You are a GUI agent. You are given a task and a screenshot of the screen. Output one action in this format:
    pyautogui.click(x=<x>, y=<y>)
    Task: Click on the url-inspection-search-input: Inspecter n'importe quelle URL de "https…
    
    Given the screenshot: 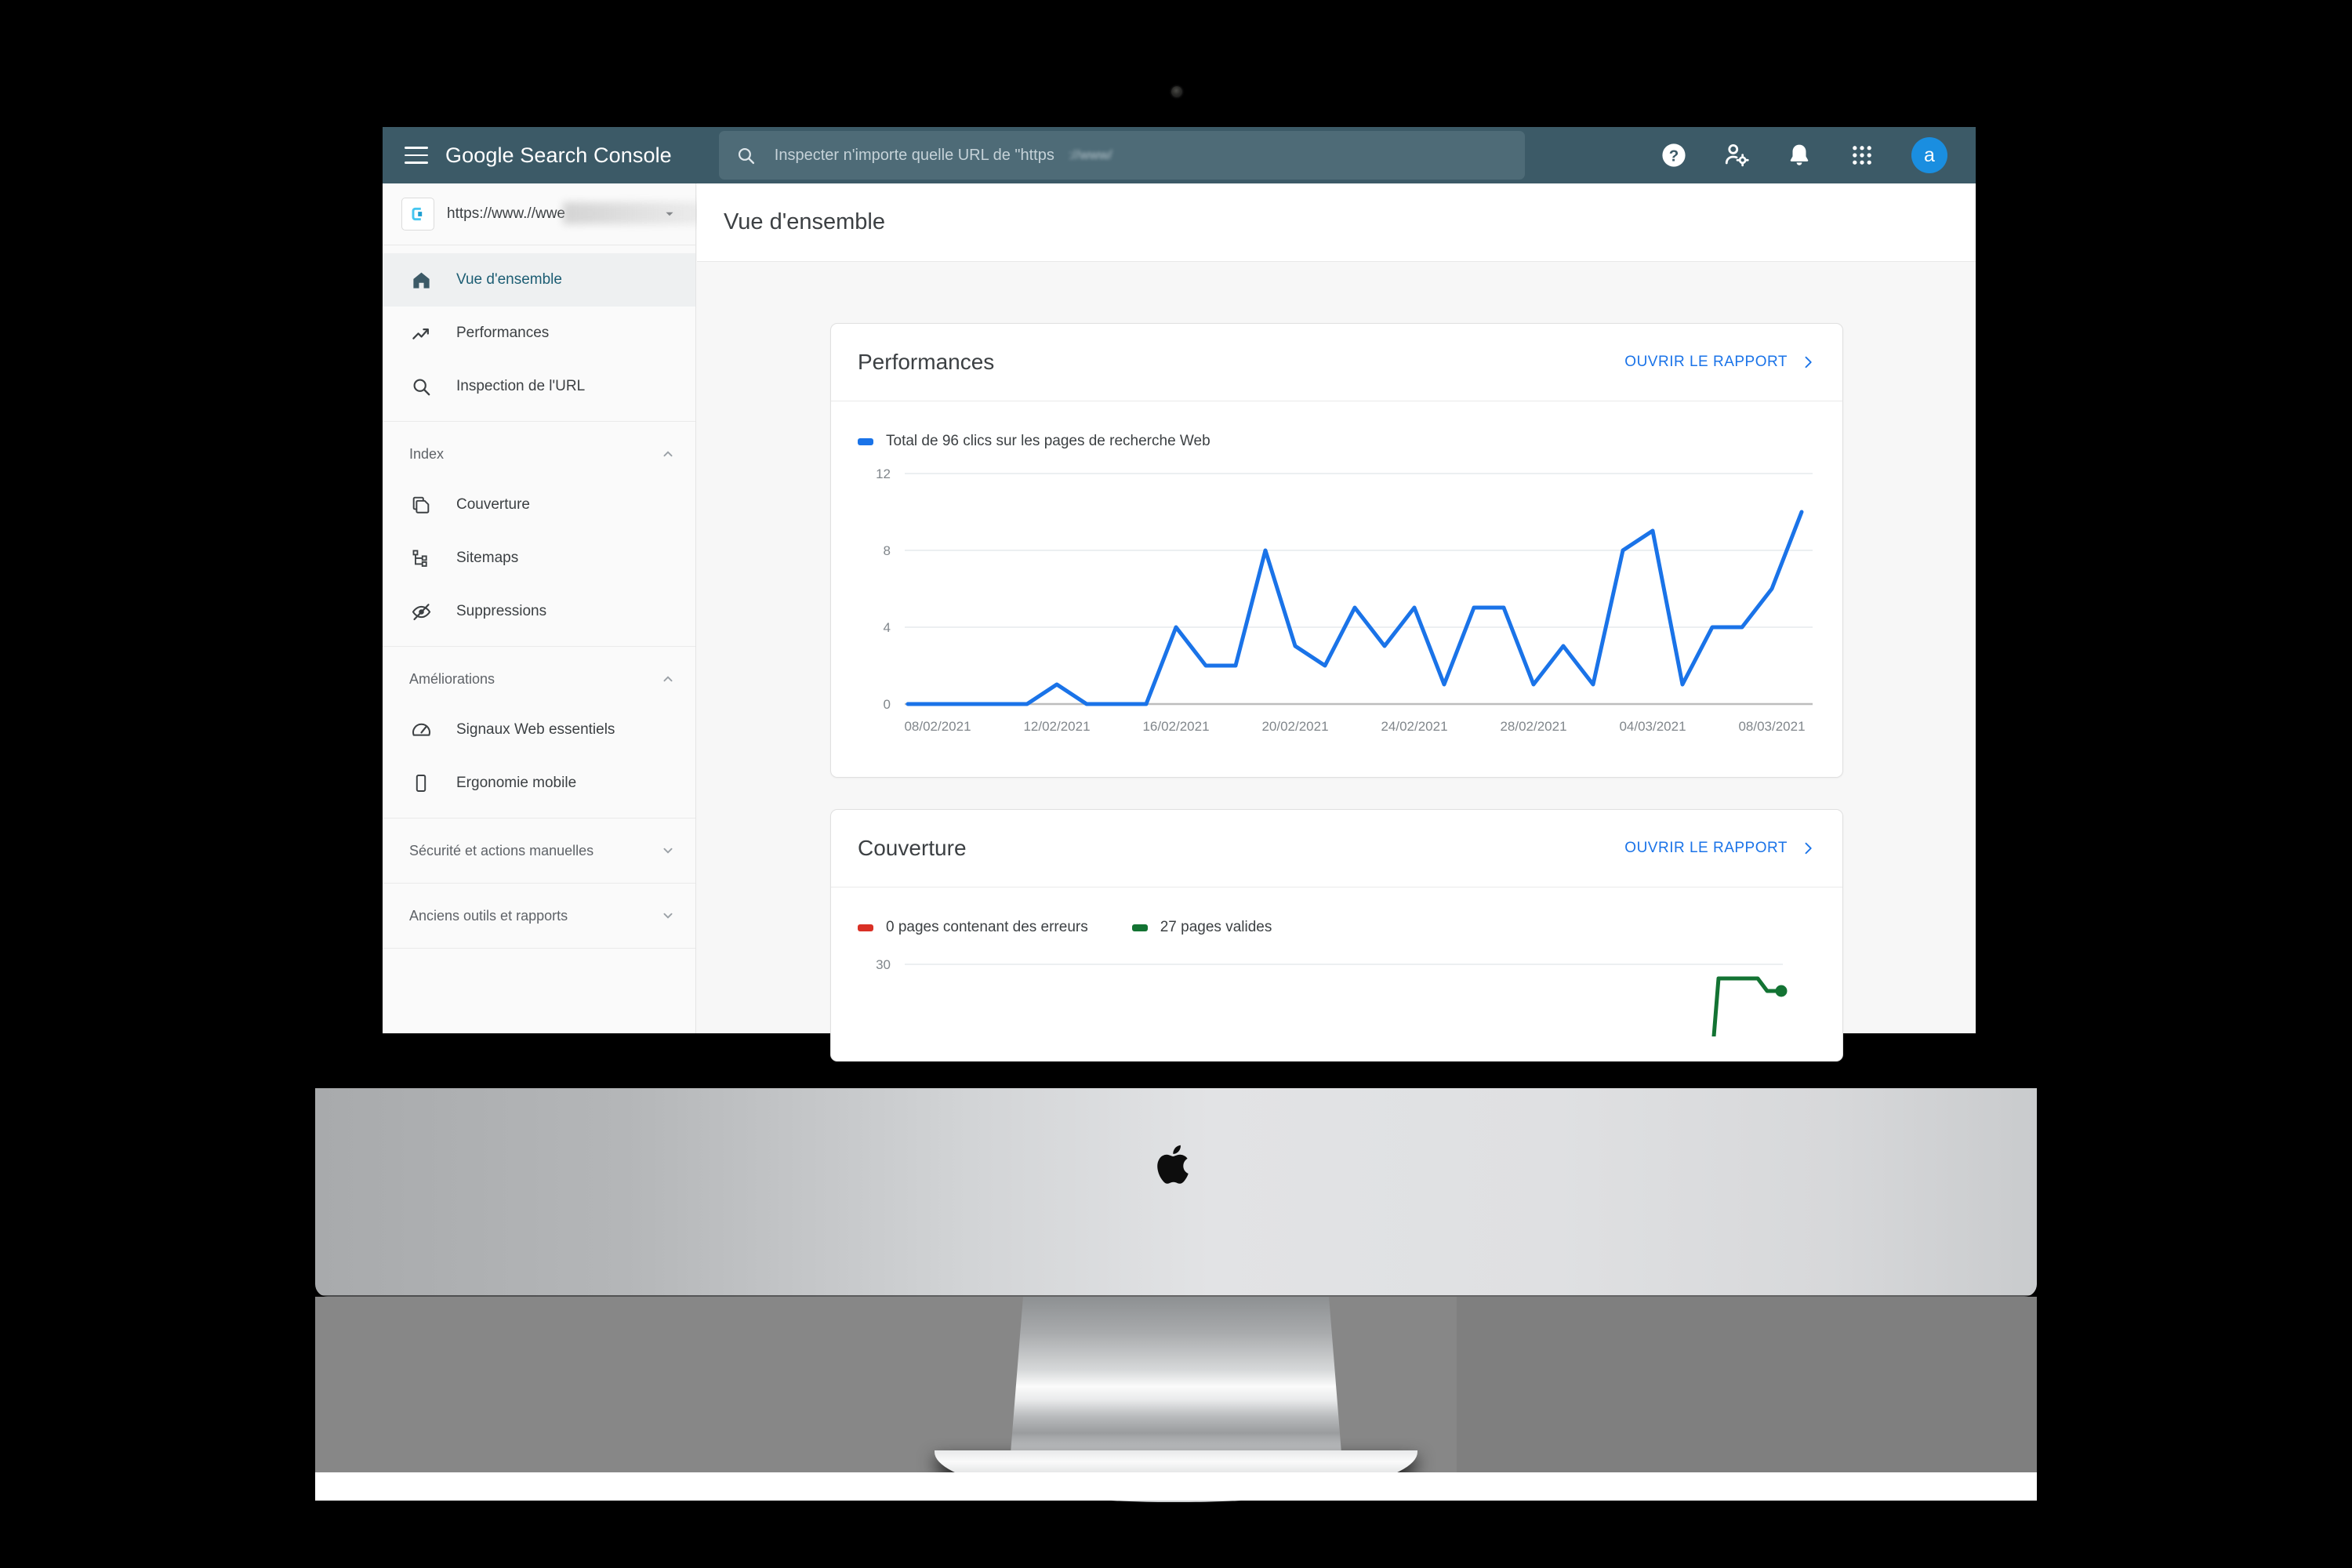 What is the action you would take?
    pyautogui.click(x=1121, y=155)
    